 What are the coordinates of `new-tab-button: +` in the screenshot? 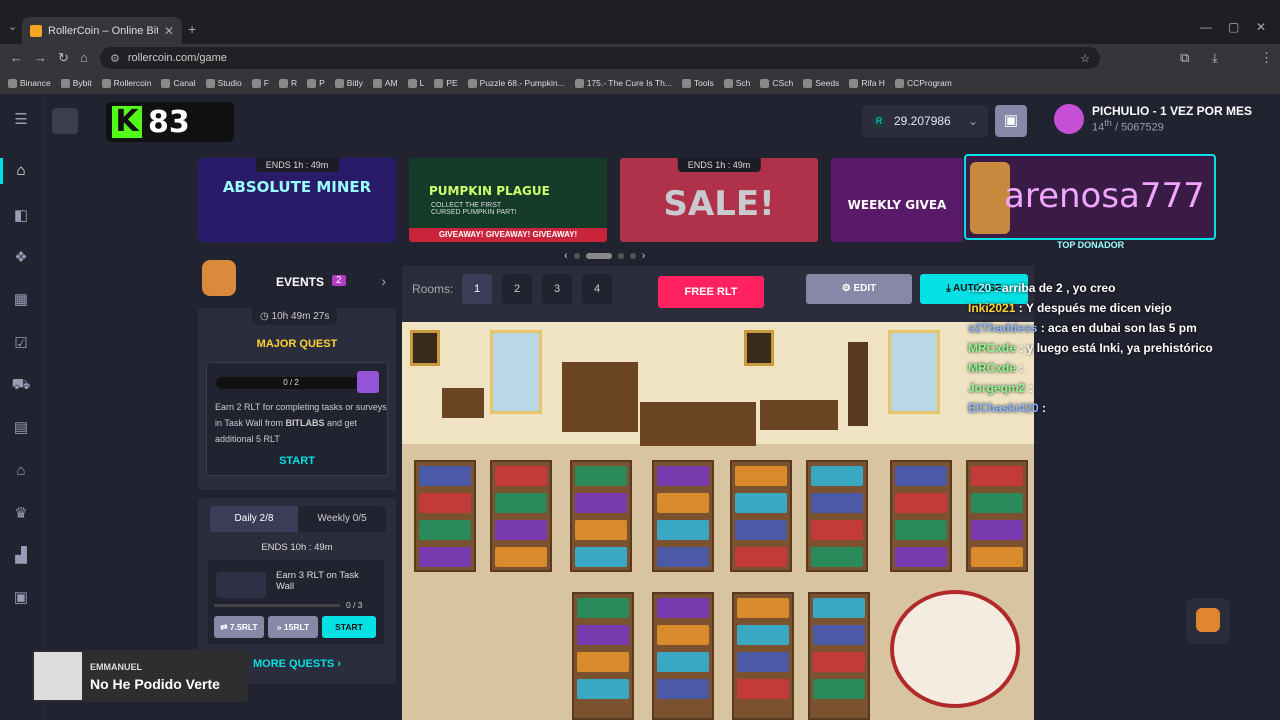 It's located at (192, 29).